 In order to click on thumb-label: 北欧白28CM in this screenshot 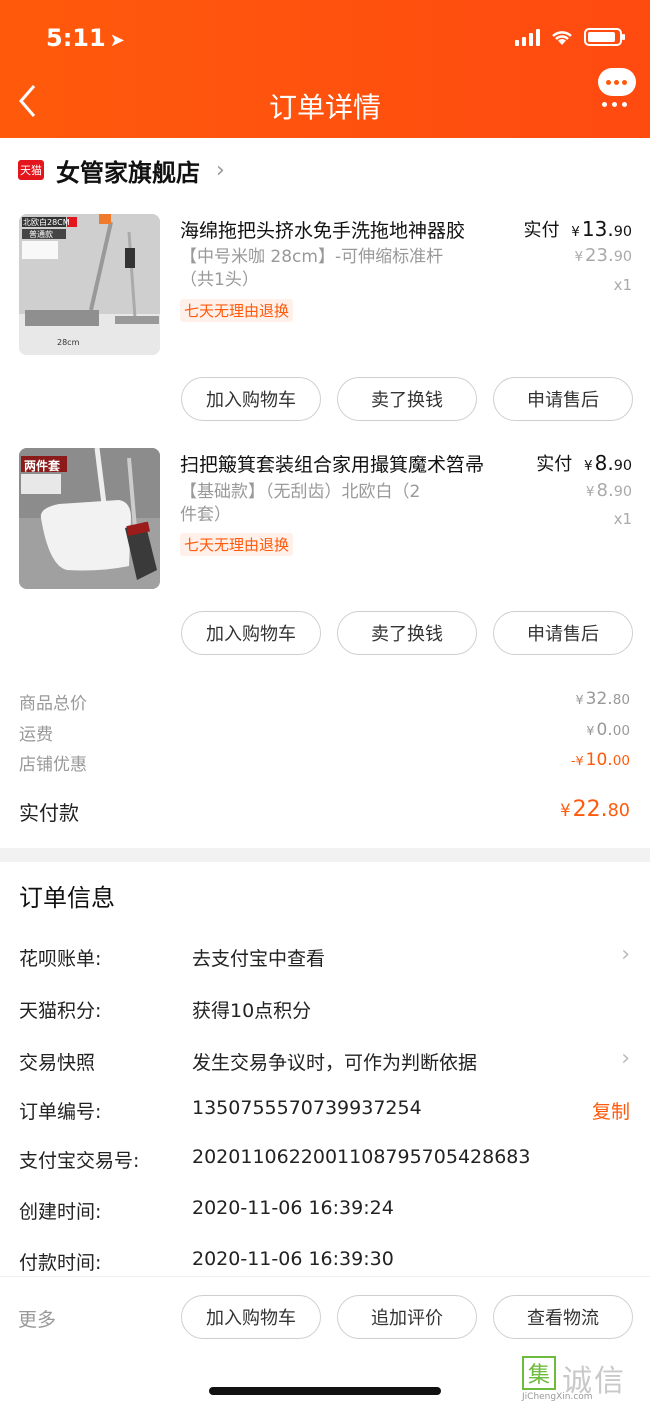, I will do `click(46, 222)`.